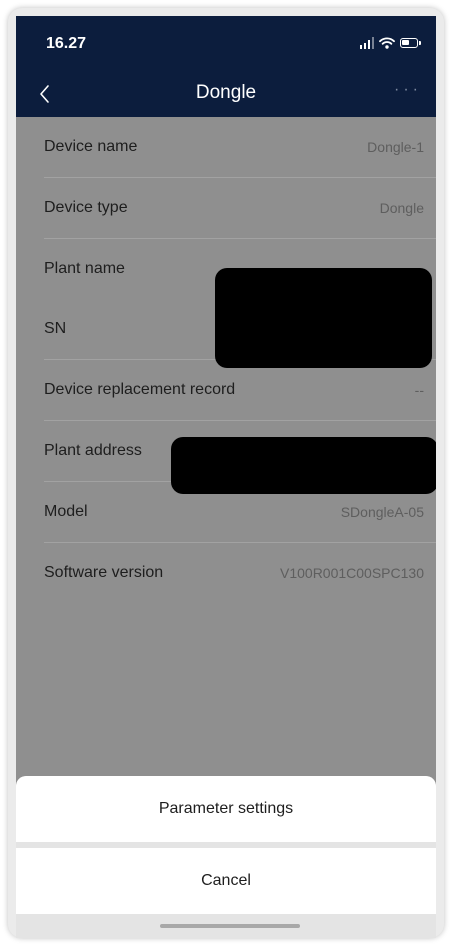 Image resolution: width=453 pixels, height=946 pixels. Describe the element at coordinates (66, 43) in the screenshot. I see `status-time: 16.27` at that location.